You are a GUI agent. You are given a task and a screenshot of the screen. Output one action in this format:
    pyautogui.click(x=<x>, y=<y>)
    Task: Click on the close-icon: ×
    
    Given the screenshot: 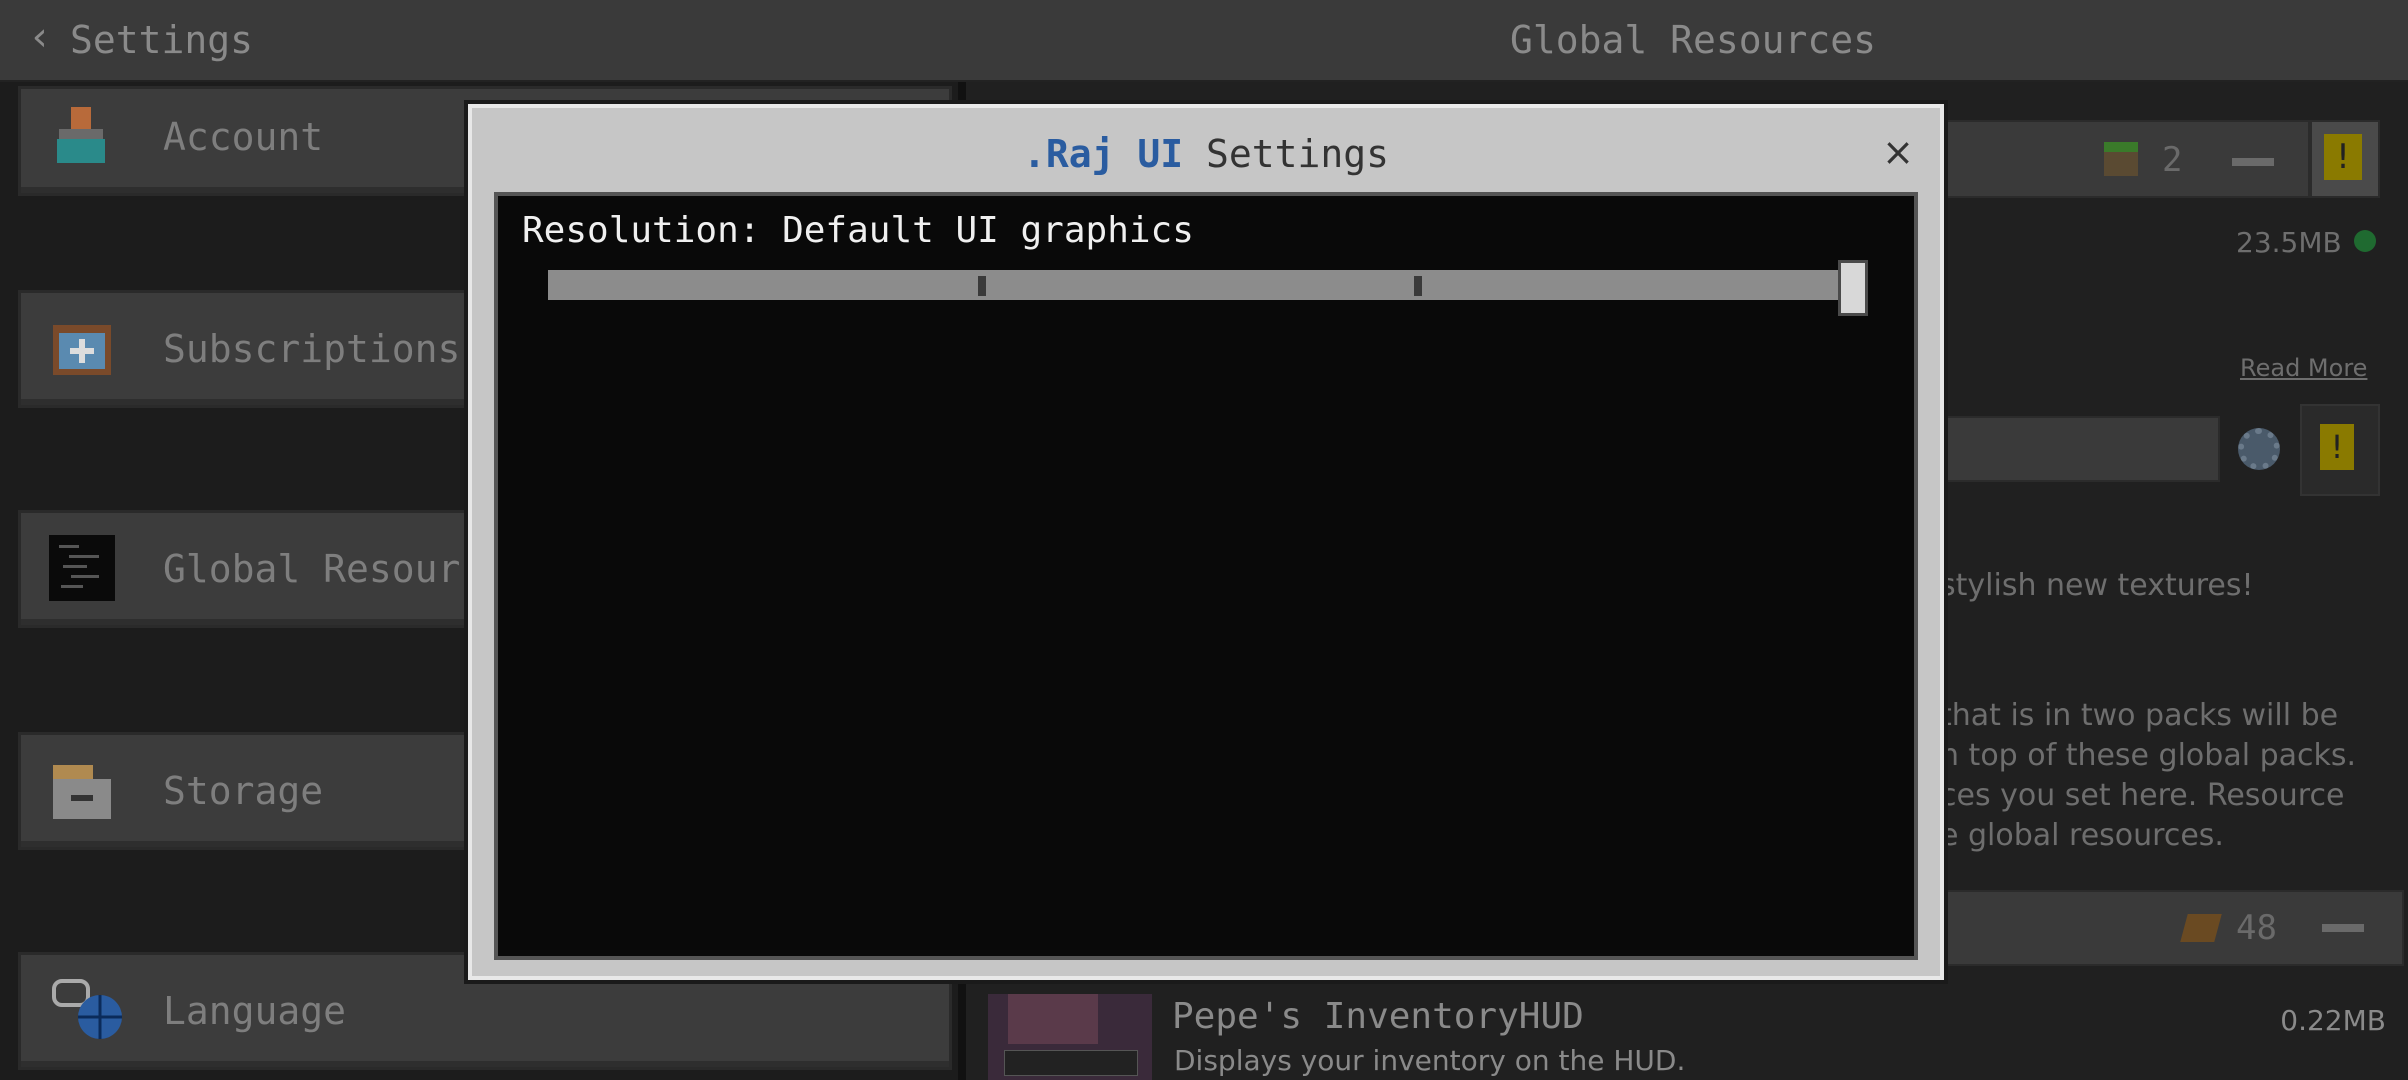 What is the action you would take?
    pyautogui.click(x=1898, y=152)
    